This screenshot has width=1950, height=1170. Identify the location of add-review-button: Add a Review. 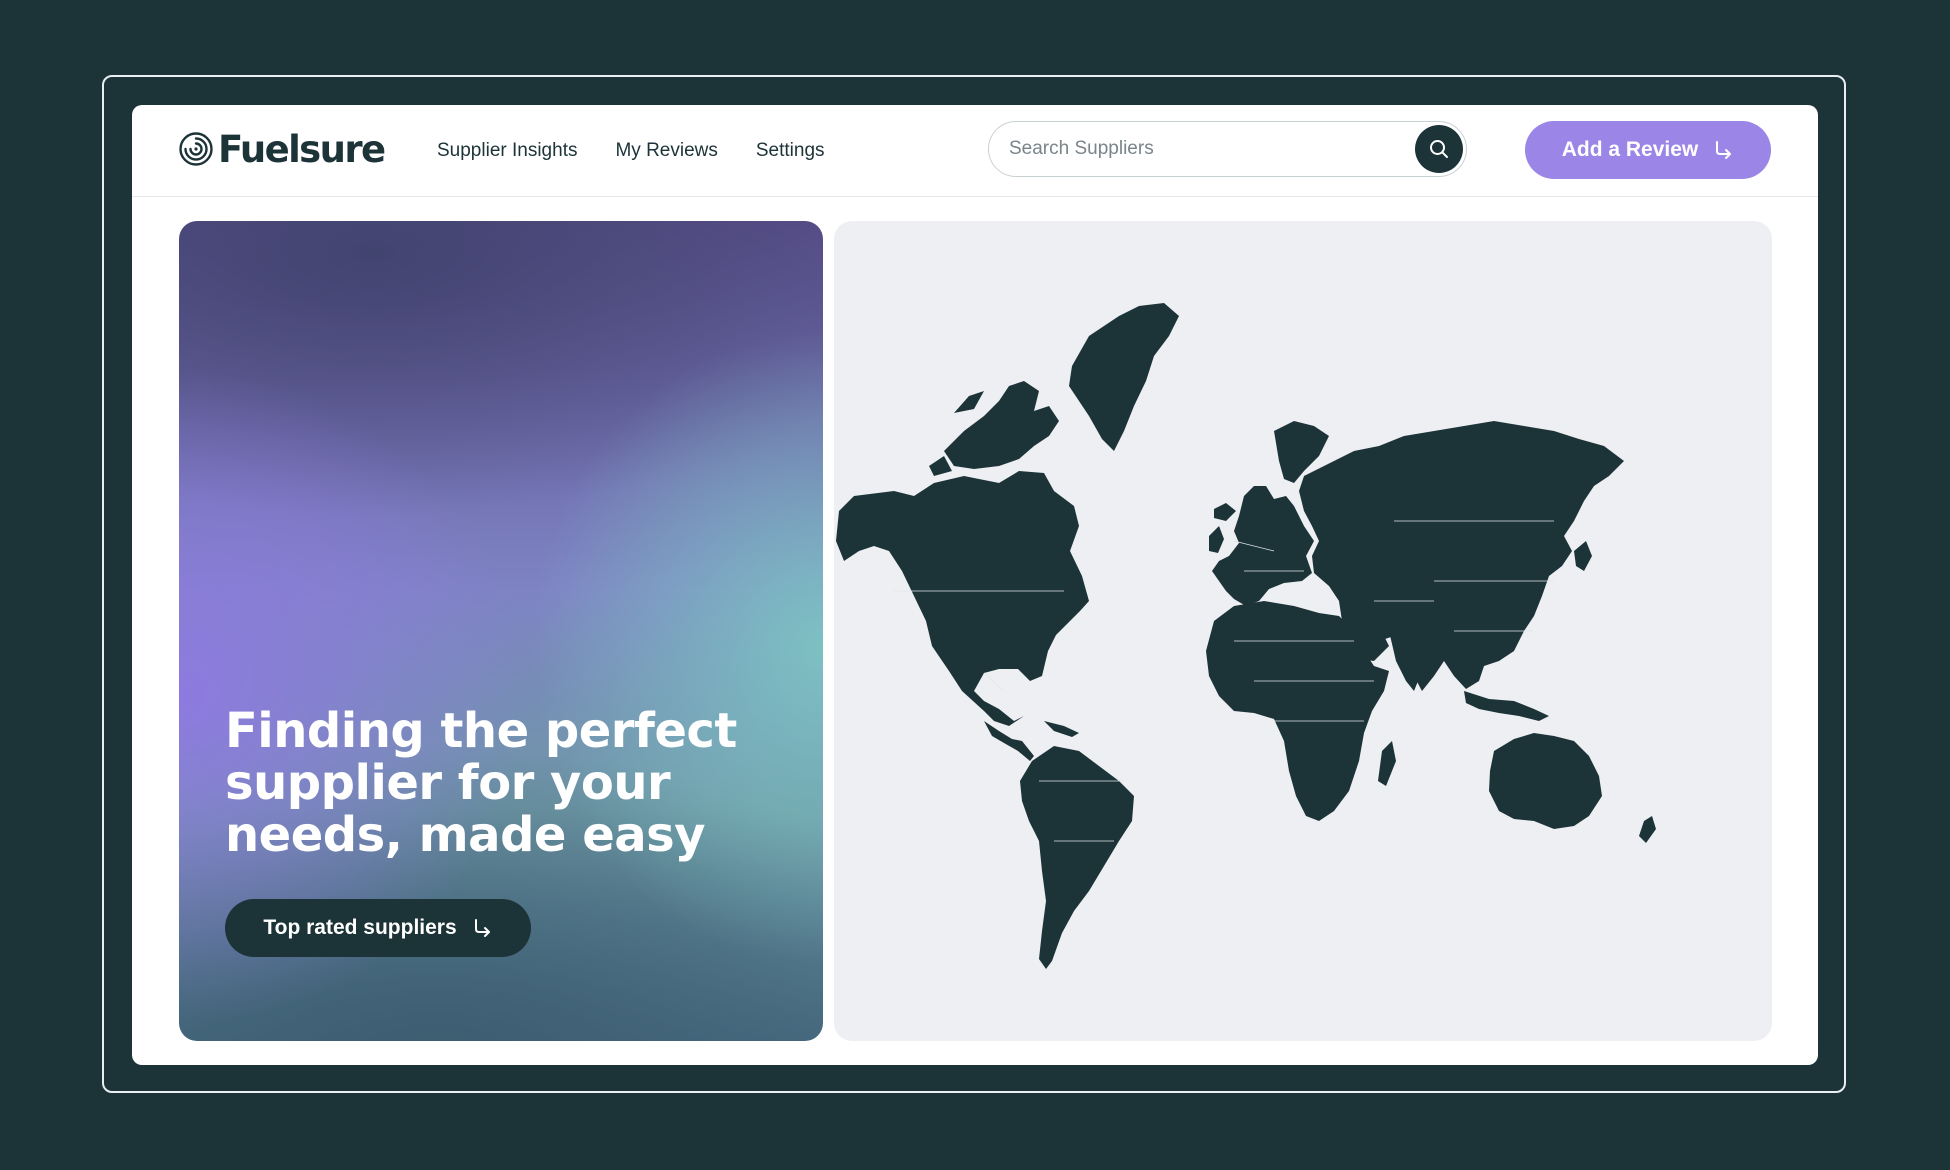
(1648, 150).